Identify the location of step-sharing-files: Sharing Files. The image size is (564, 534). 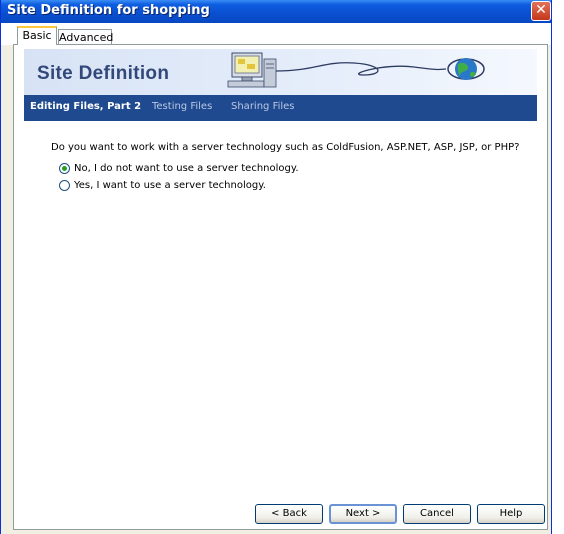
(263, 106).